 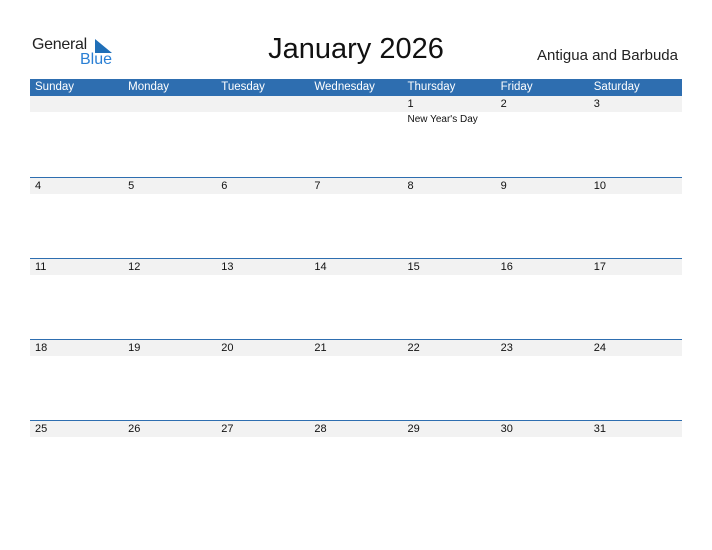 I want to click on day-number: 5, so click(x=131, y=186).